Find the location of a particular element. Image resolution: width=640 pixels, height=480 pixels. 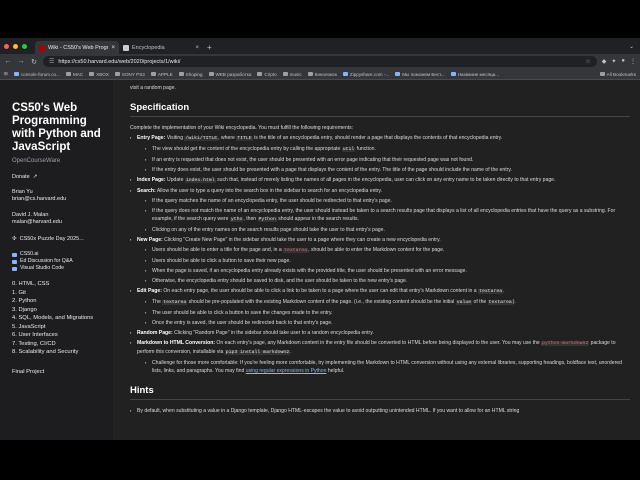

reload-icon: ↻ is located at coordinates (34, 62).